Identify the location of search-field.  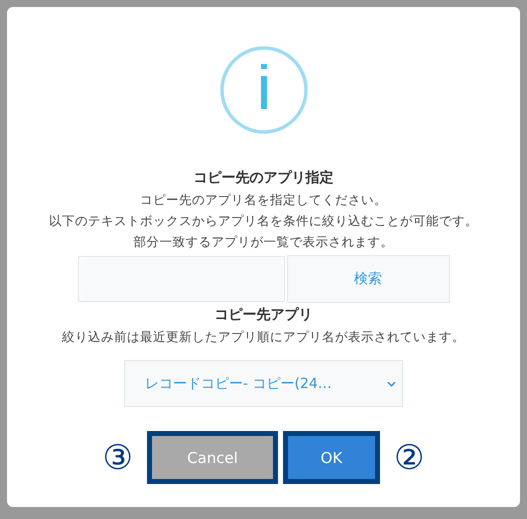
(181, 279).